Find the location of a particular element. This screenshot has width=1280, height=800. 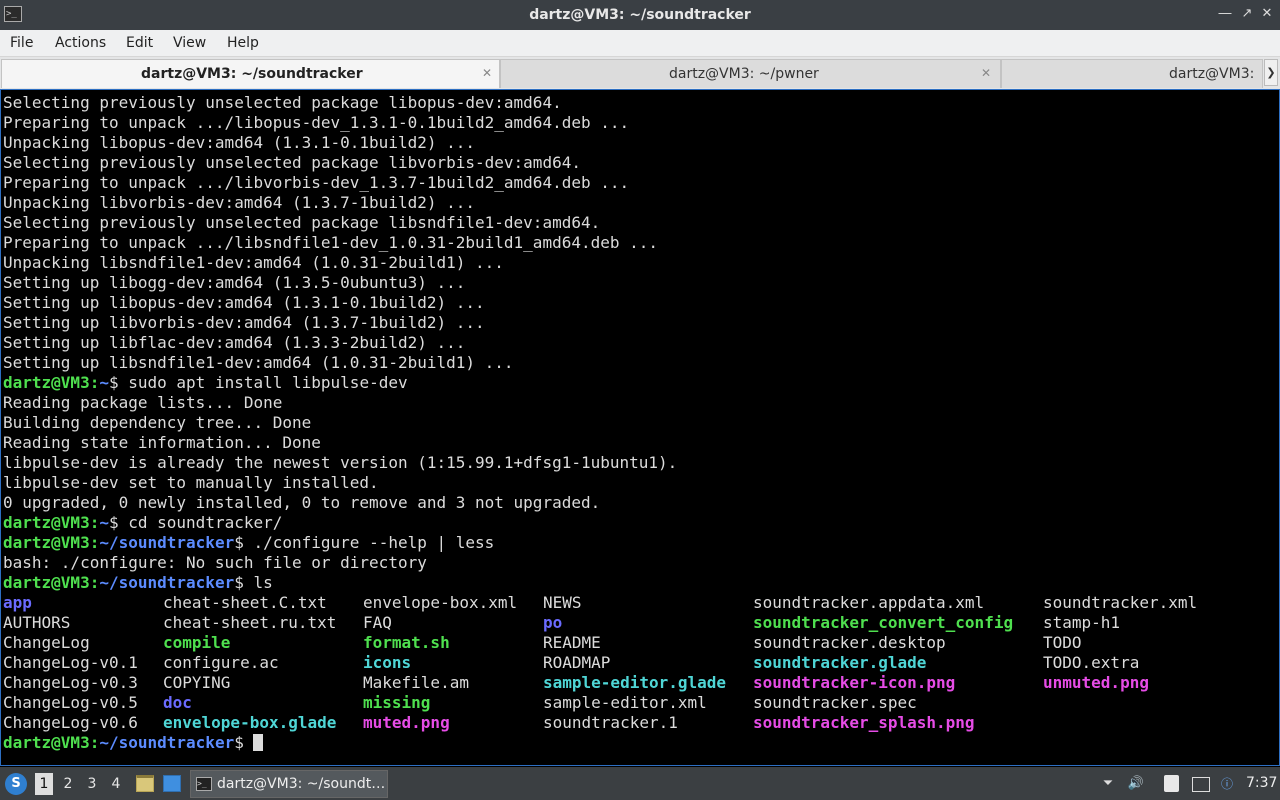

ls-entry: sample-editor.xml is located at coordinates (625, 702).